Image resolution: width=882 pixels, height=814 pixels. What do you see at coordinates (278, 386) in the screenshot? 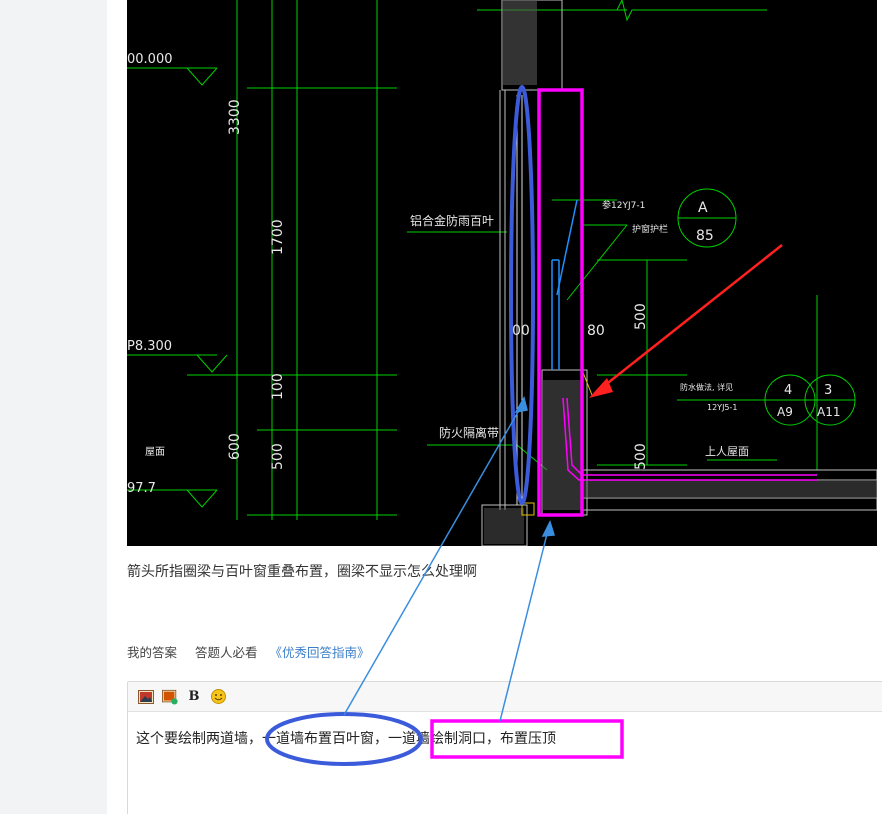
I see `dim-100: 100` at bounding box center [278, 386].